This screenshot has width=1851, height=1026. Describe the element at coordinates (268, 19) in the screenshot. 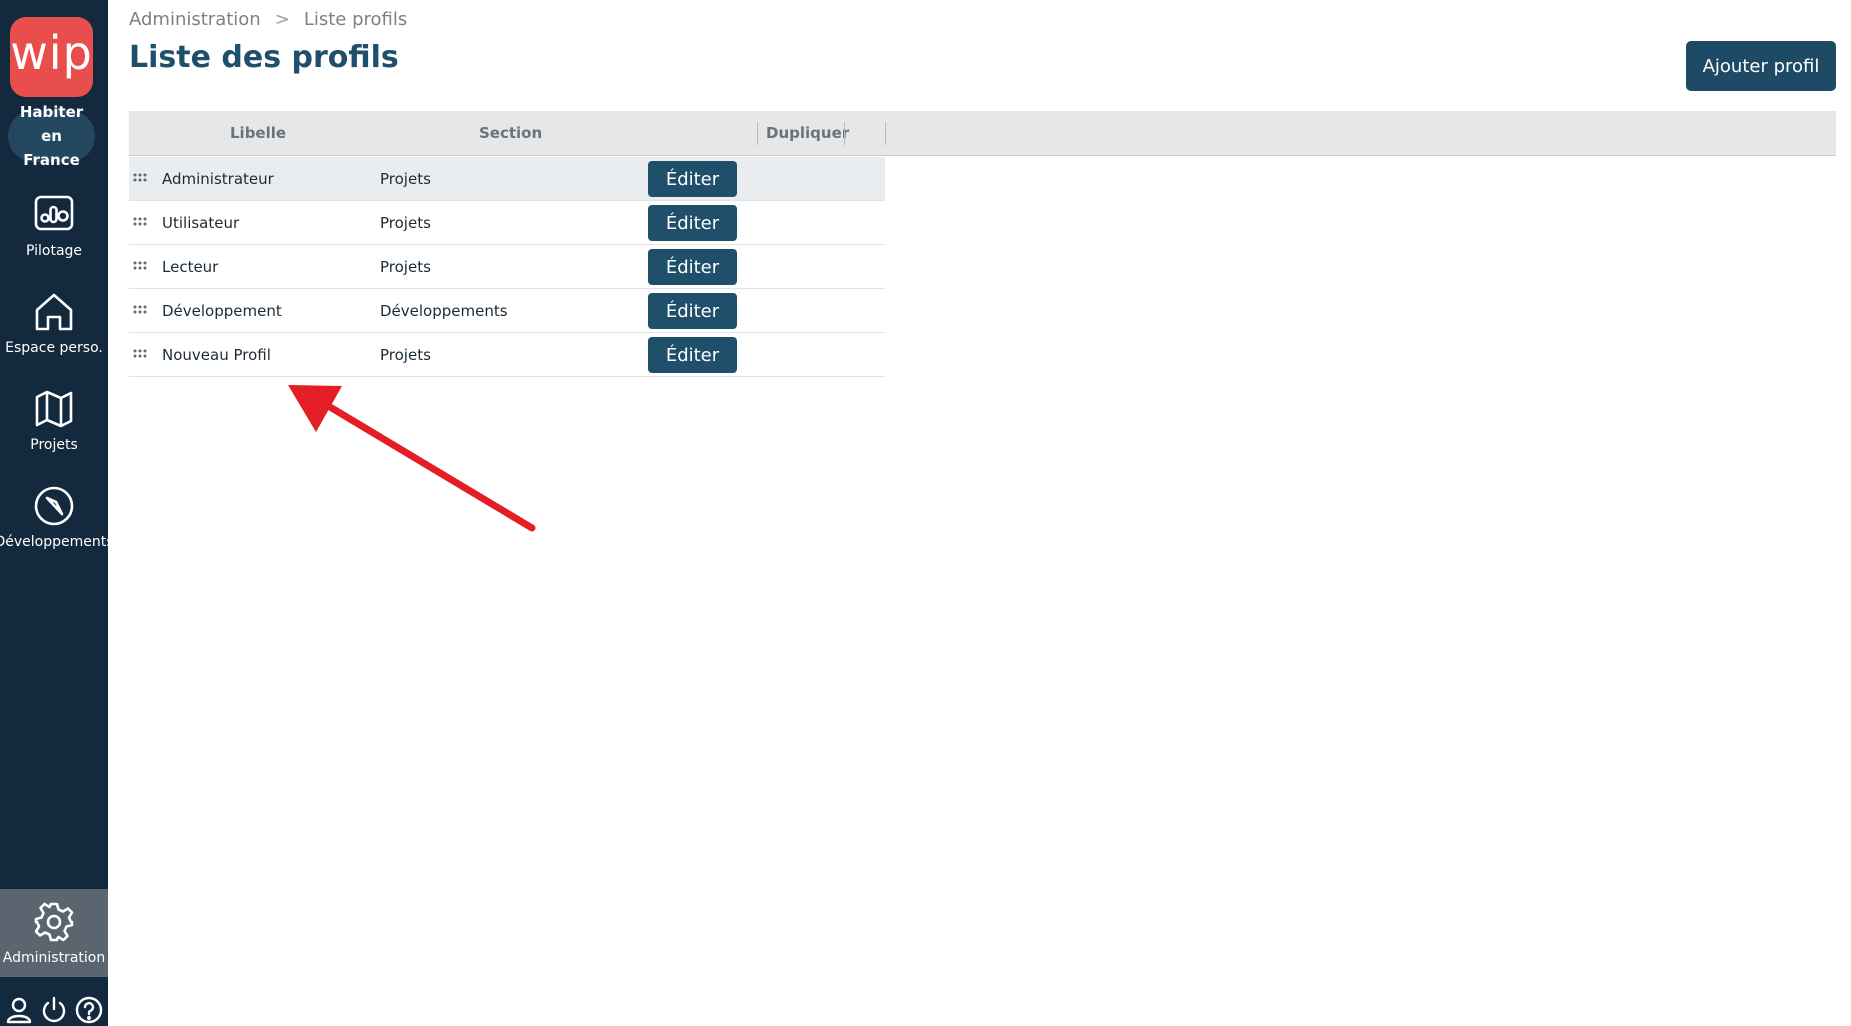

I see `breadcrumb: Administration > Liste profils` at that location.